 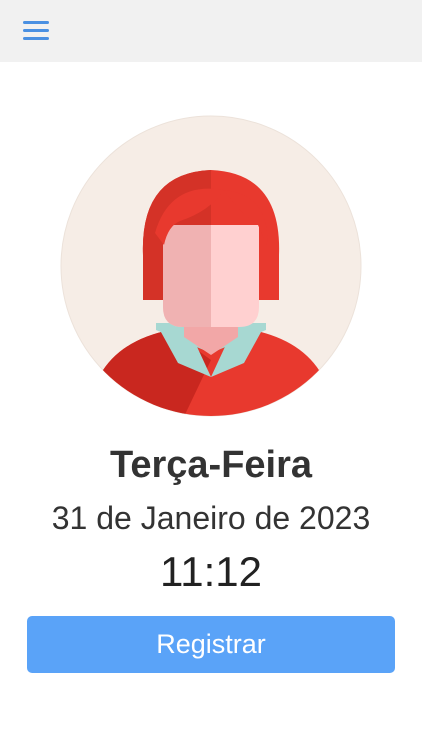 I want to click on weekday-label: Terça-Feira, so click(x=211, y=465).